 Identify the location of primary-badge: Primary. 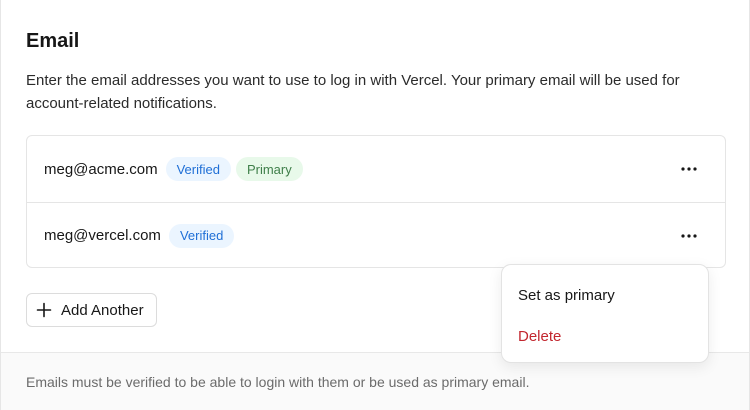
(269, 169).